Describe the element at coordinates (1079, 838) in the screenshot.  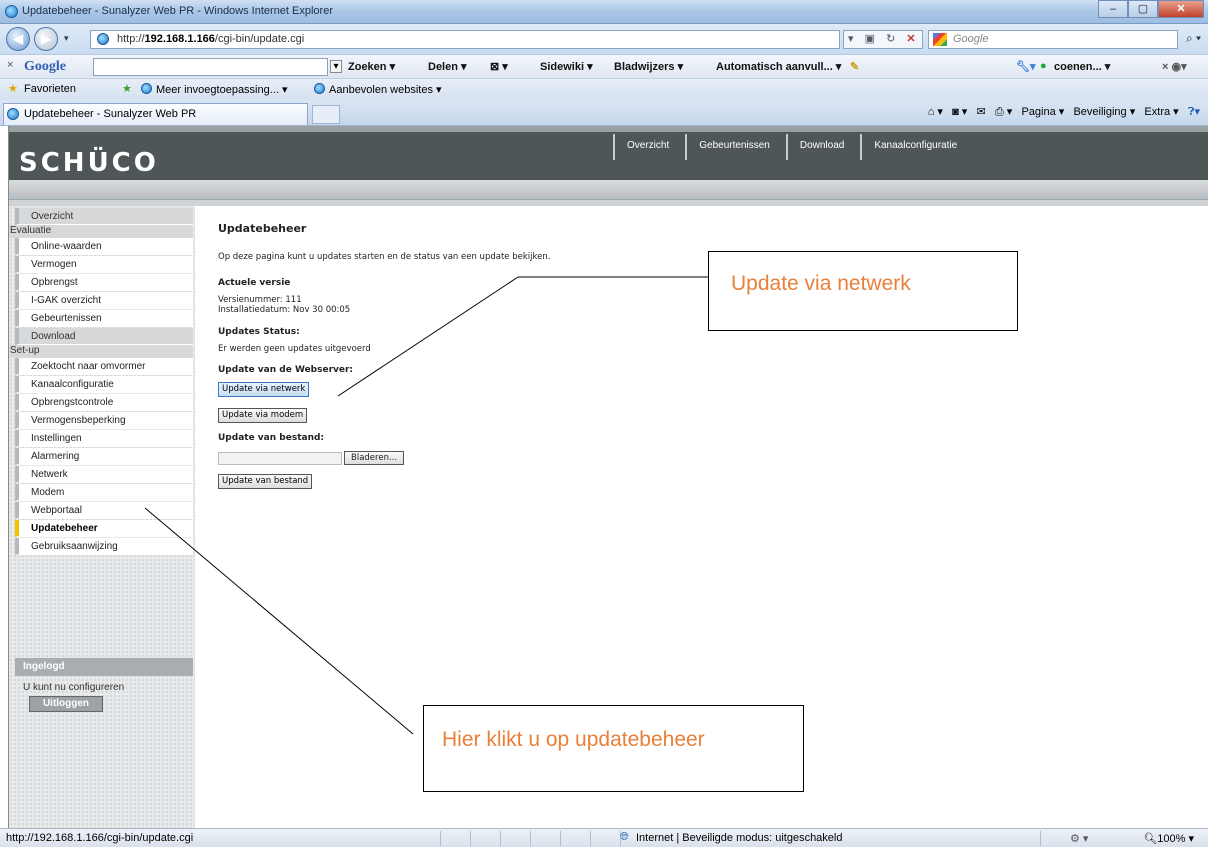
I see `protected-mode-icon: ⚙ ▾` at that location.